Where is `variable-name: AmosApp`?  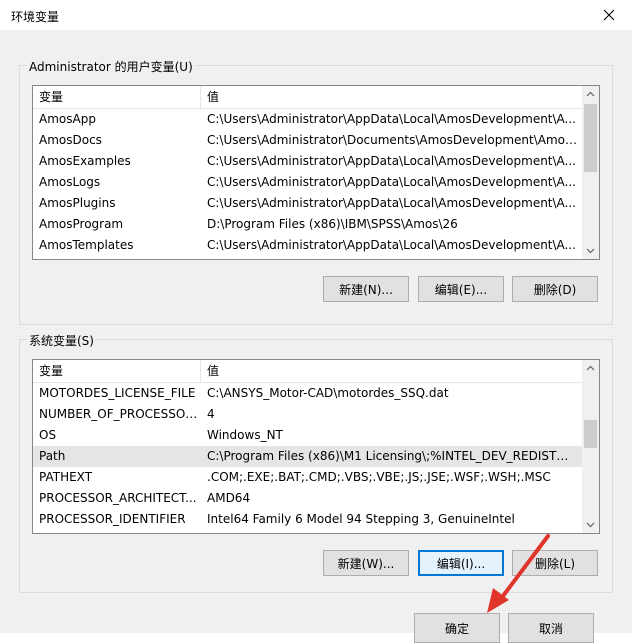
variable-name: AmosApp is located at coordinates (67, 119).